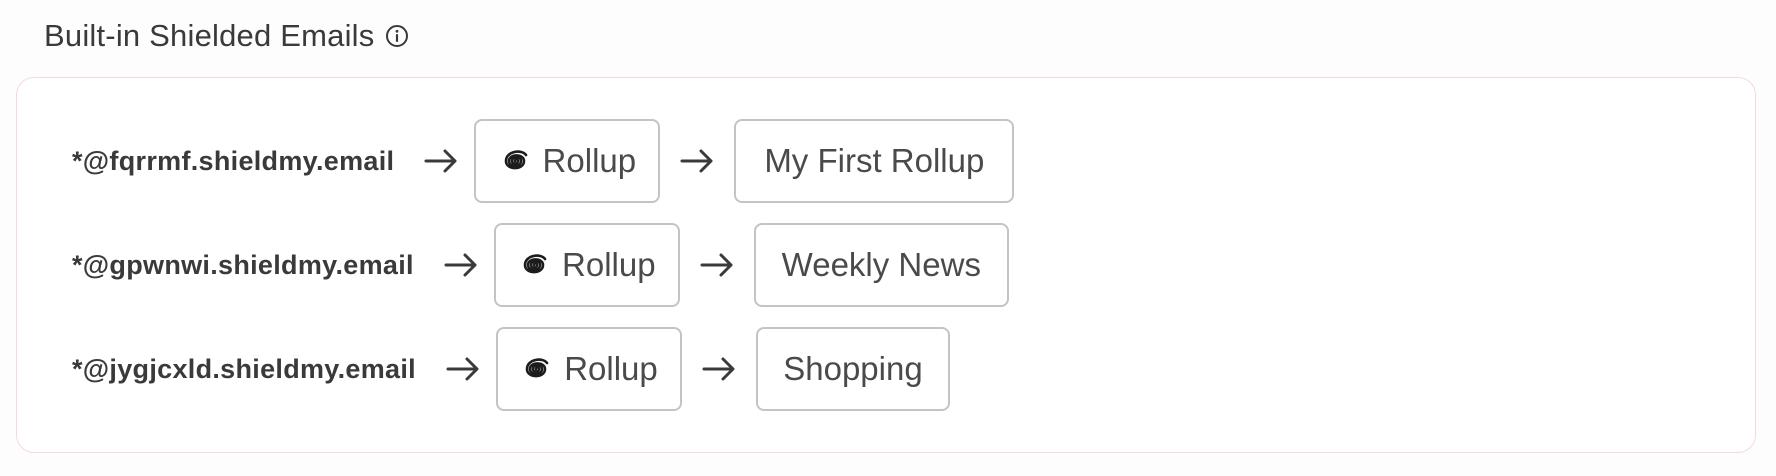 The height and width of the screenshot is (476, 1776). What do you see at coordinates (244, 368) in the screenshot?
I see `shielded-email-address: *@jygjcxld.shieldmy.email` at bounding box center [244, 368].